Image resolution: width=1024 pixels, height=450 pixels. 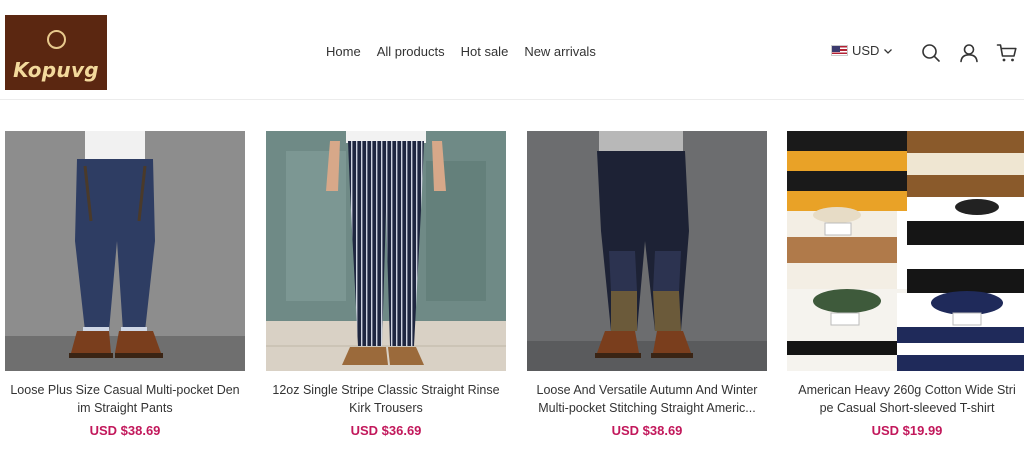 I want to click on main-nav: Home All products Hot sale New arrivals, so click(x=461, y=51).